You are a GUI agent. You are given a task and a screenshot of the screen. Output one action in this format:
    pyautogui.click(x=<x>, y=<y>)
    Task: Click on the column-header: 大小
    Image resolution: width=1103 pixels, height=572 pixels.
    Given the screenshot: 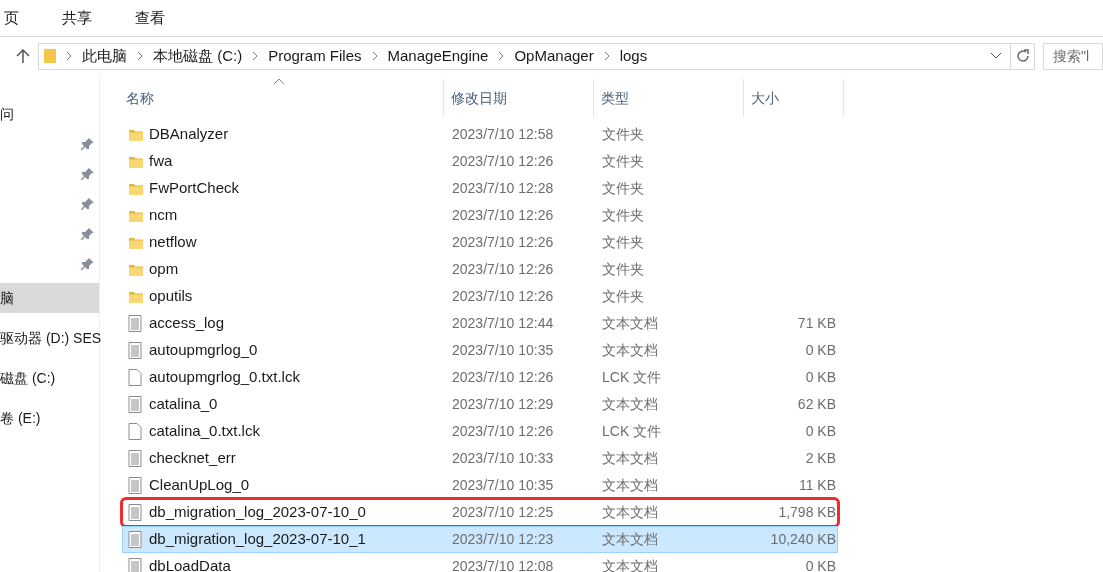 What is the action you would take?
    pyautogui.click(x=794, y=98)
    